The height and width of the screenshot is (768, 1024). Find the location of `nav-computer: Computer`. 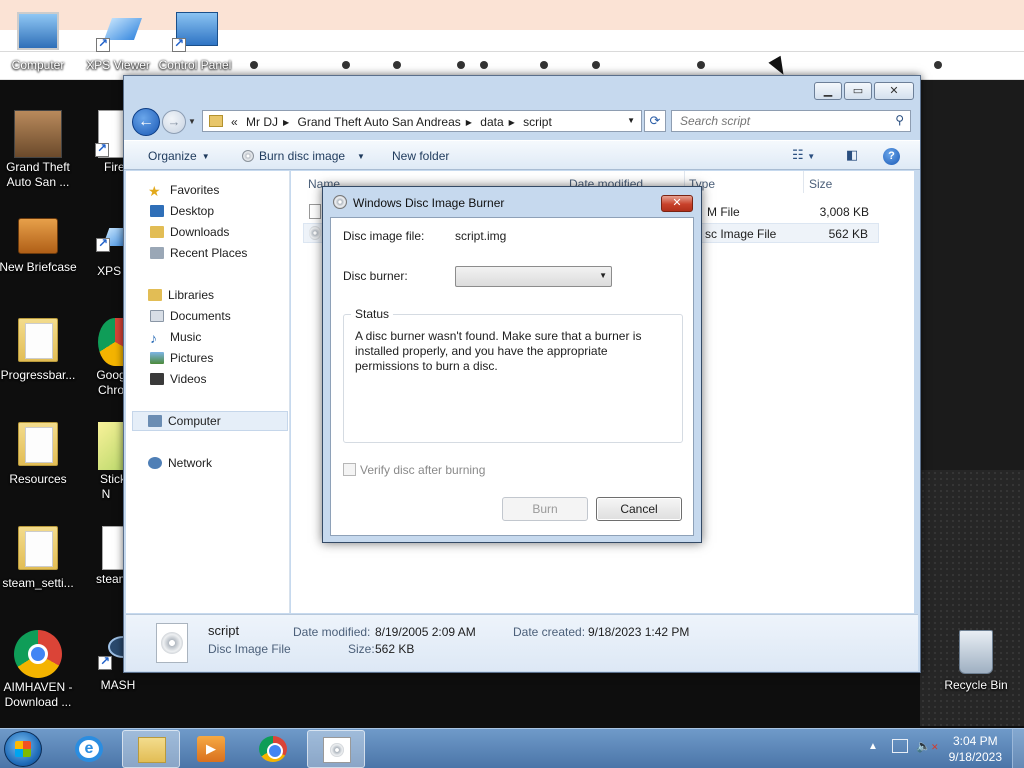

nav-computer: Computer is located at coordinates (184, 421).